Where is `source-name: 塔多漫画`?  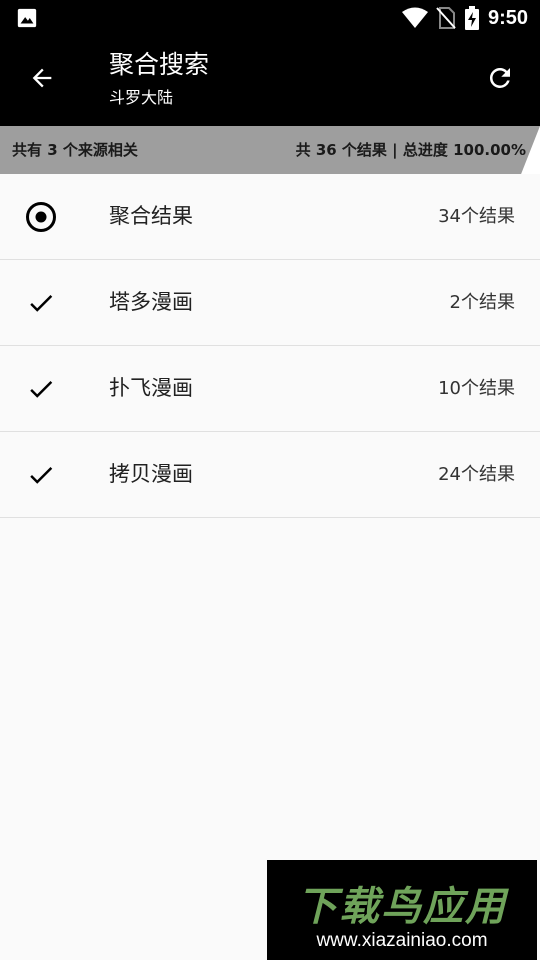
source-name: 塔多漫画 is located at coordinates (151, 302).